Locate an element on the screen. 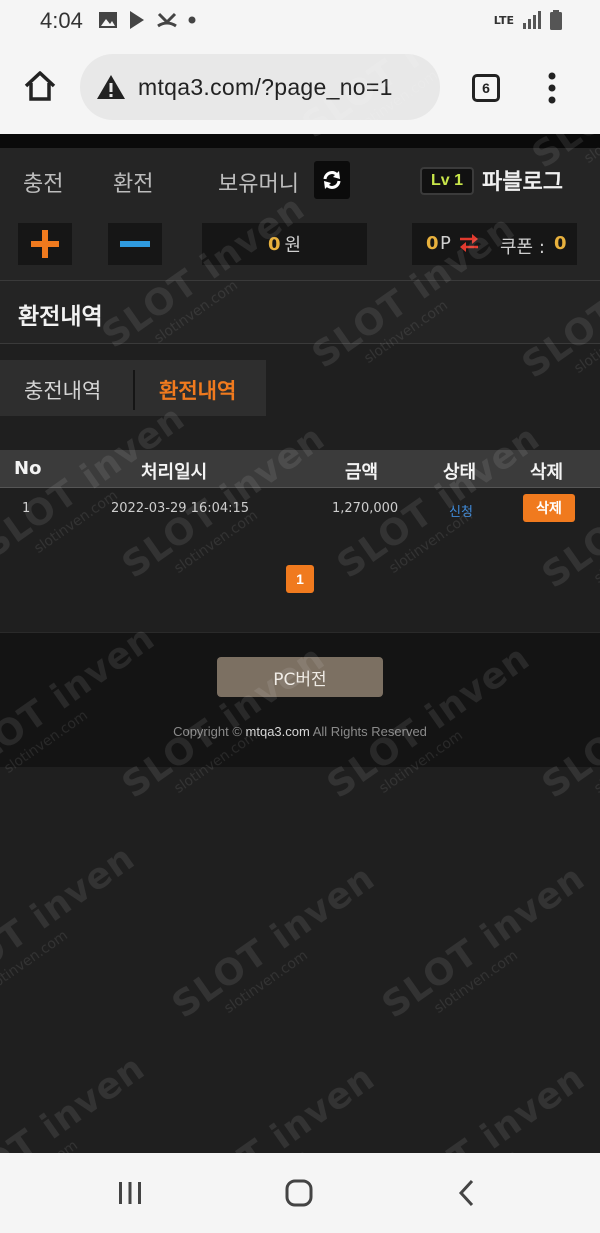 This screenshot has width=600, height=1233. browser-toolbar: mtqa3.com/?page_no=1 6 is located at coordinates (300, 88).